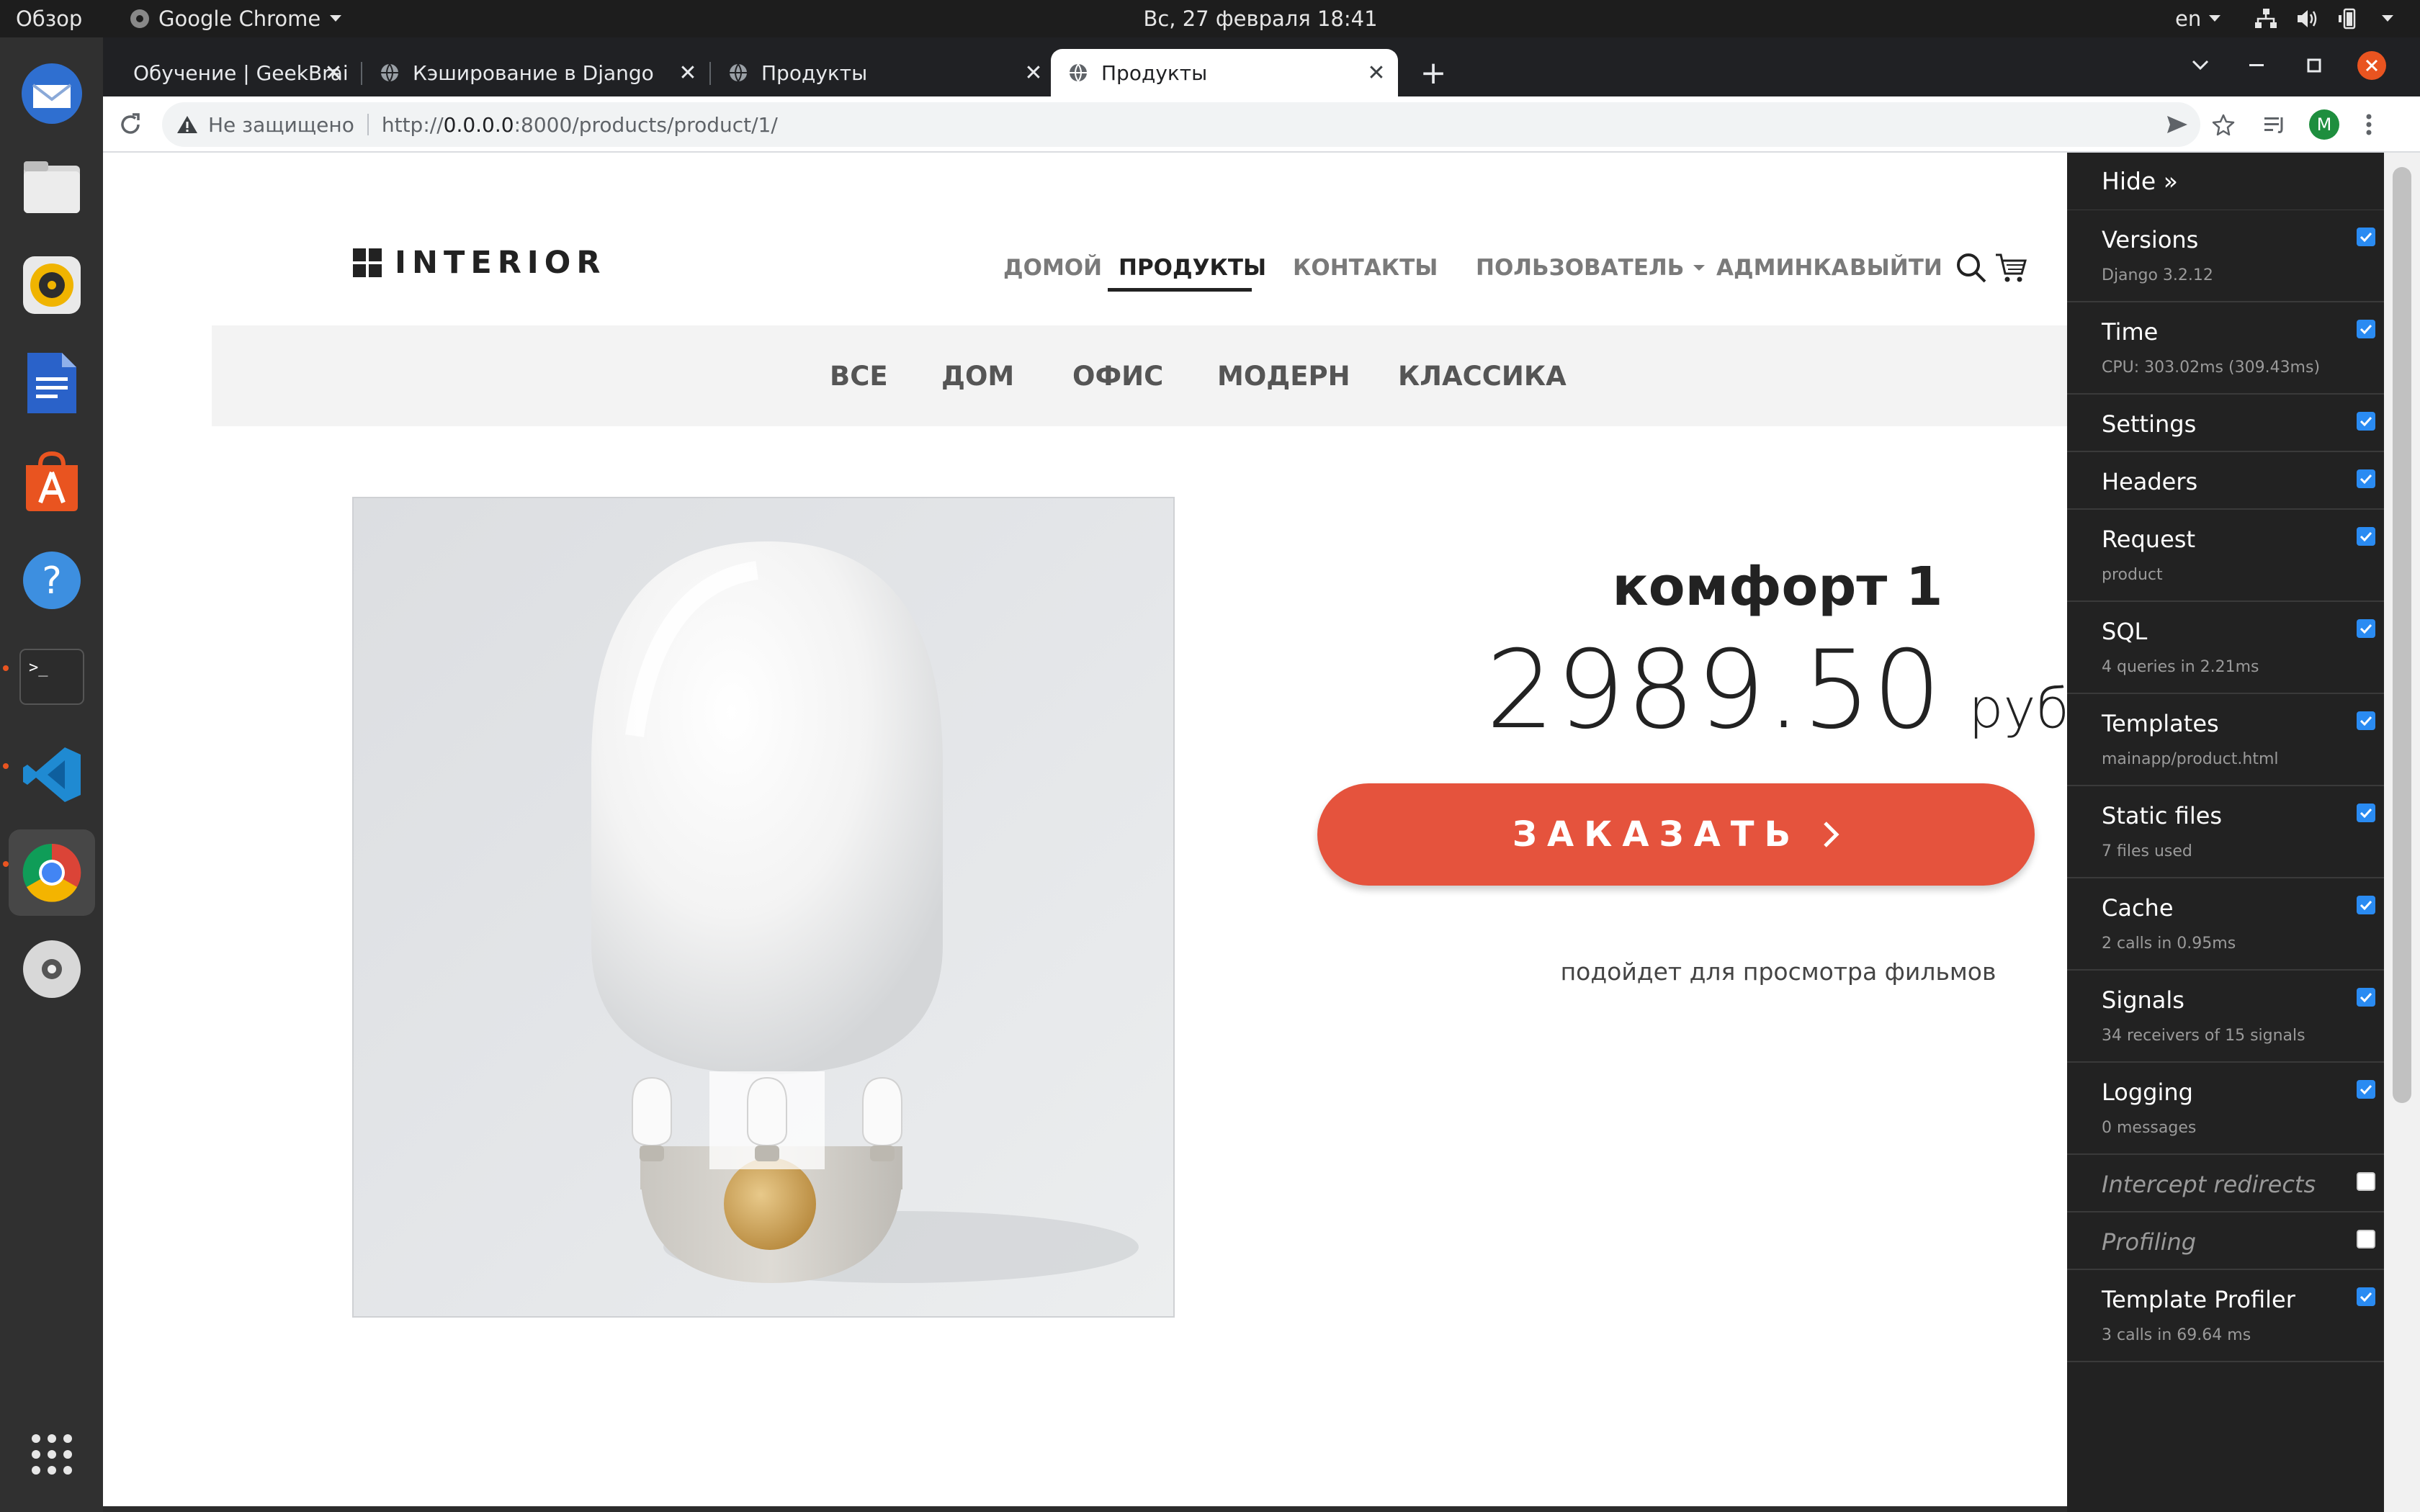 The width and height of the screenshot is (2420, 1512). I want to click on panel-title: Versions, so click(2150, 239).